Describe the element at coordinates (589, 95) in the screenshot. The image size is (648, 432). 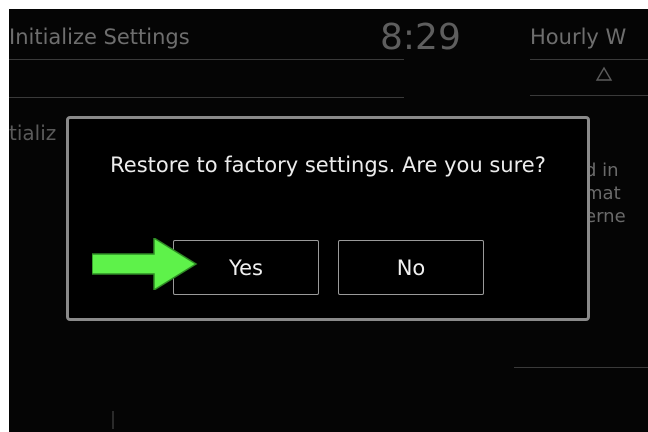
I see `right-panel-divider` at that location.